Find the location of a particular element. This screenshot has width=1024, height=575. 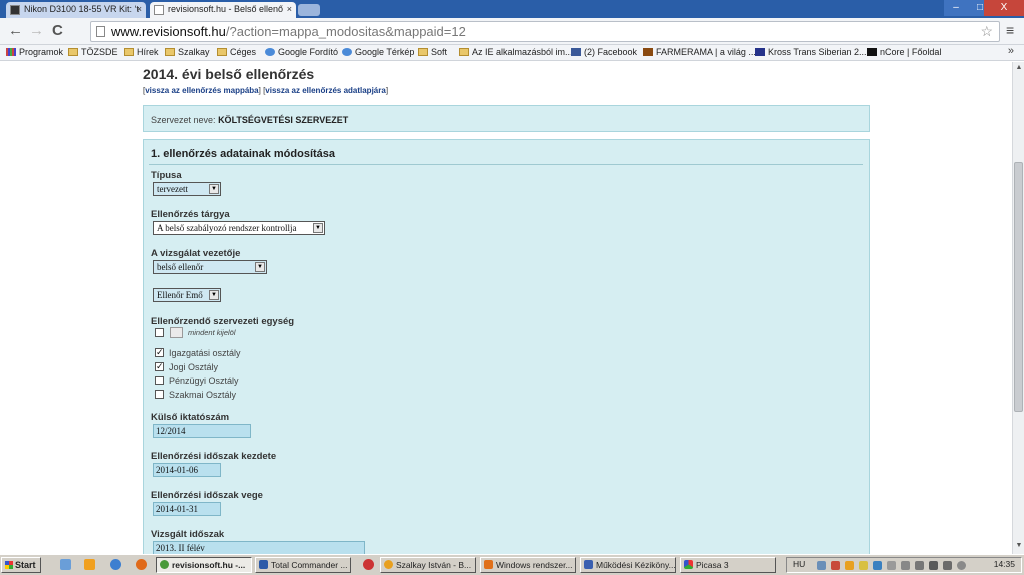

select-all-checkbox is located at coordinates (159, 332).